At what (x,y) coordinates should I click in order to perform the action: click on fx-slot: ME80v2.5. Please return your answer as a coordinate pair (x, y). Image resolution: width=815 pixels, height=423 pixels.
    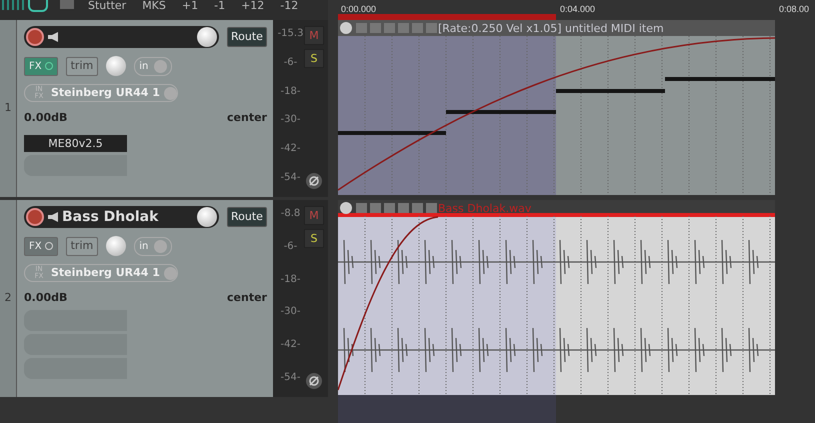
    Looking at the image, I should click on (75, 143).